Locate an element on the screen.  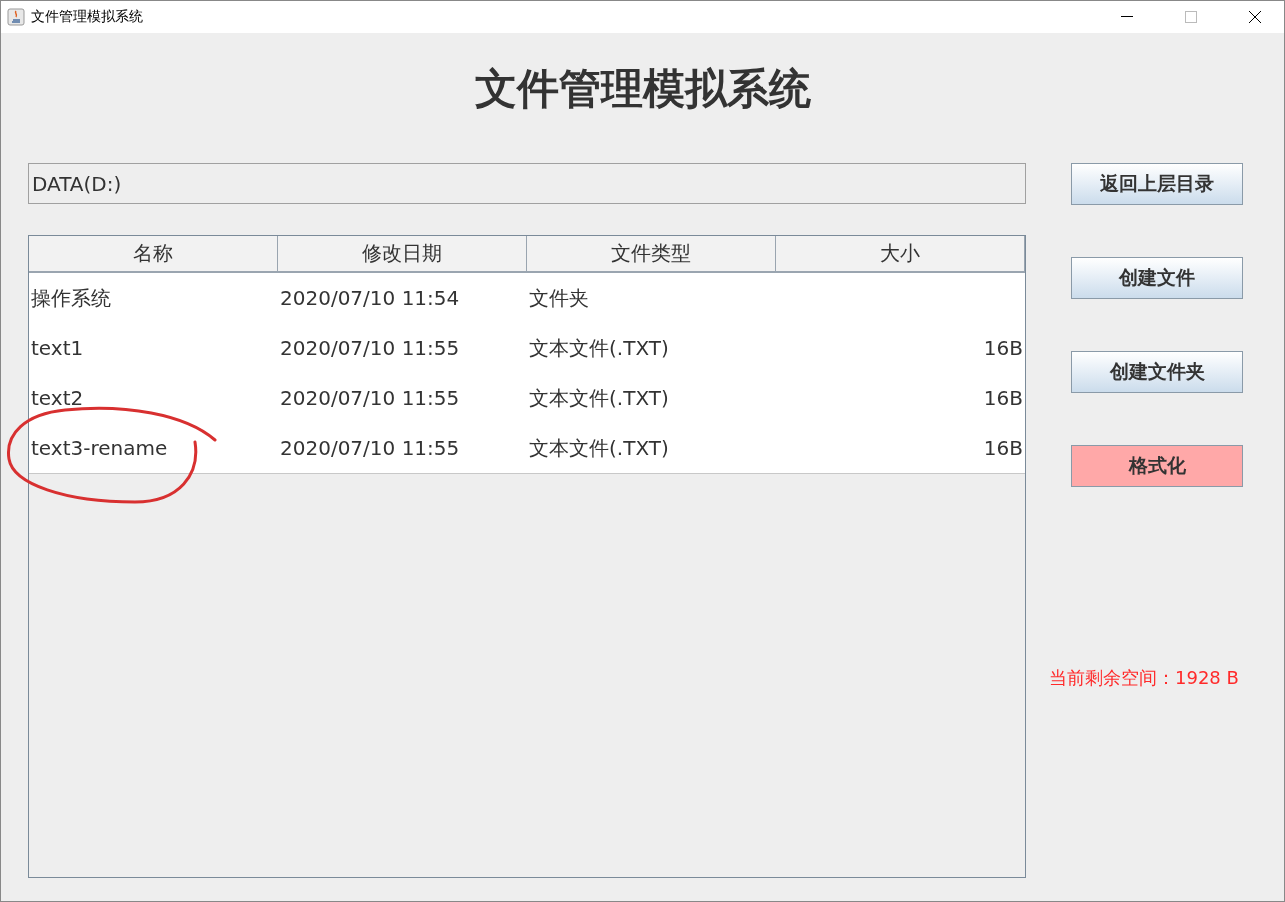
window-title: 文件管理模拟系统 is located at coordinates (87, 17).